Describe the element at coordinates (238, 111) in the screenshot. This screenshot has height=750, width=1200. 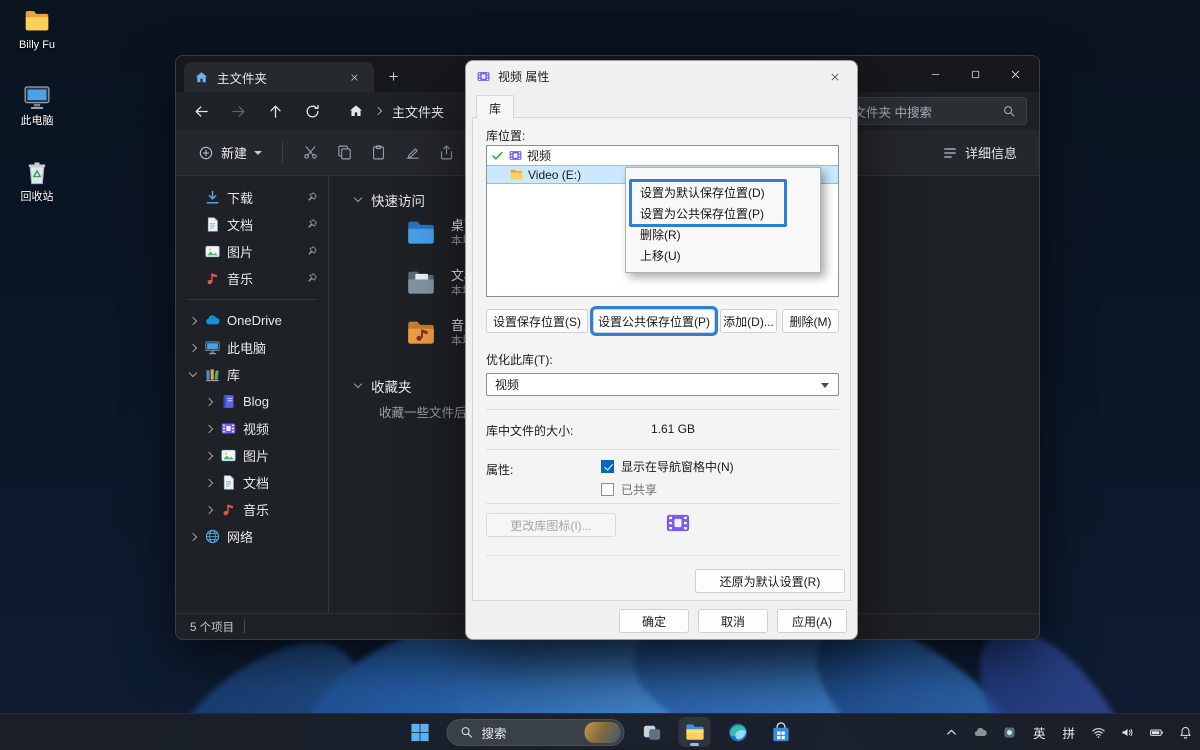
I see `forward-button` at that location.